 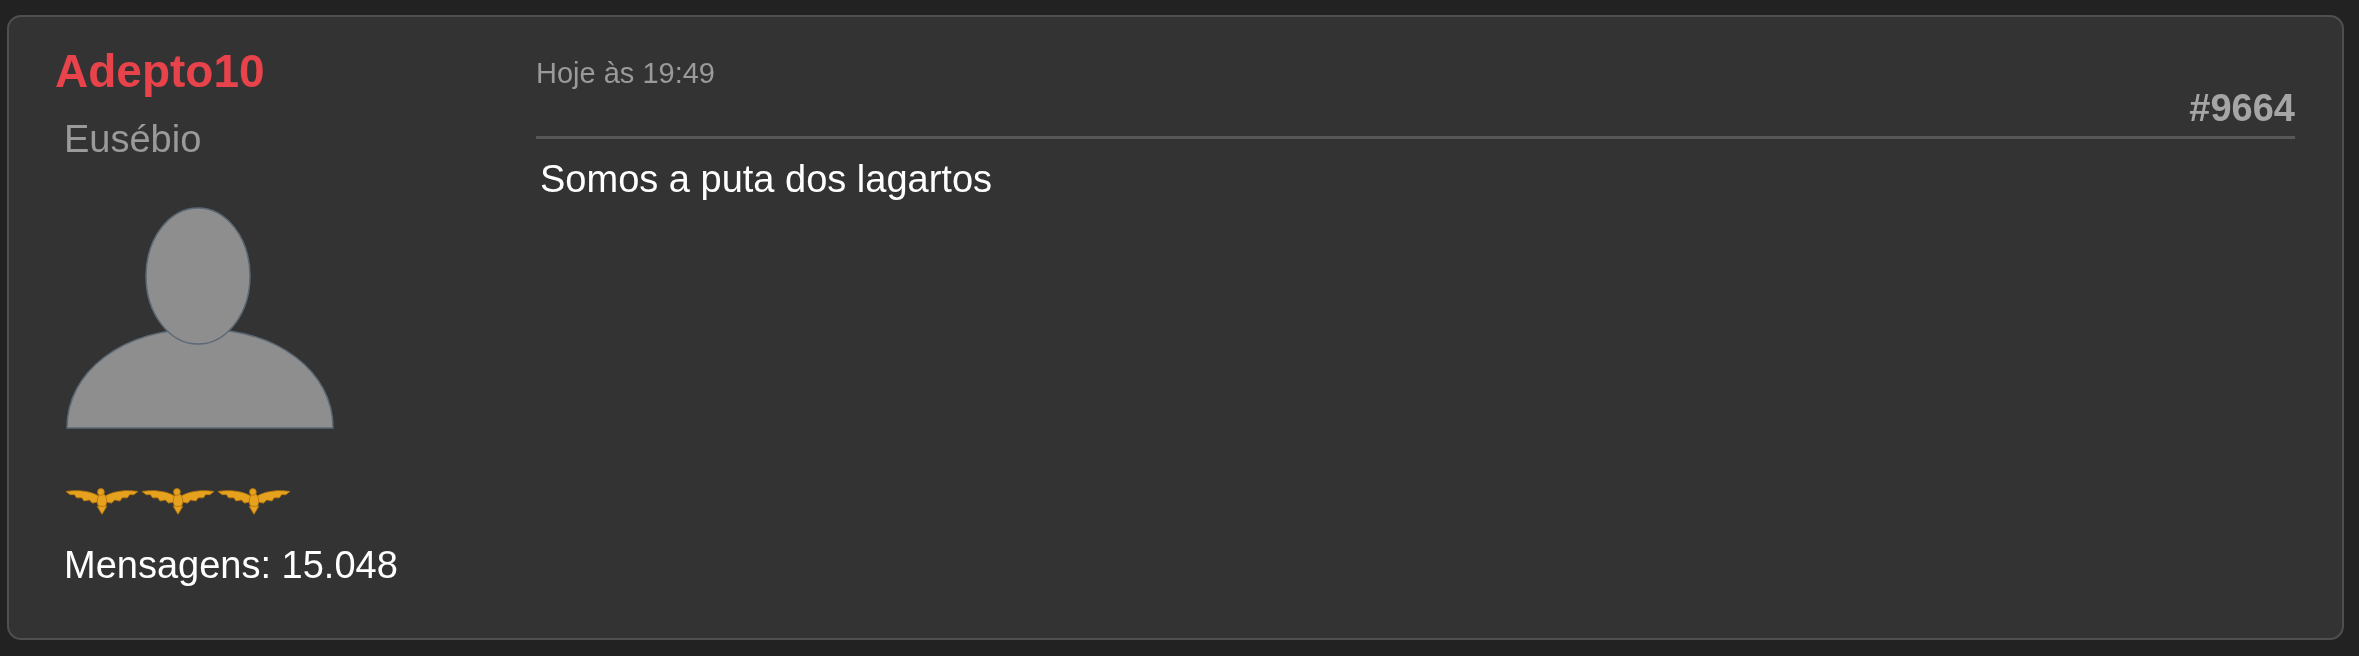 What do you see at coordinates (2242, 109) in the screenshot?
I see `post-number-link: #9664` at bounding box center [2242, 109].